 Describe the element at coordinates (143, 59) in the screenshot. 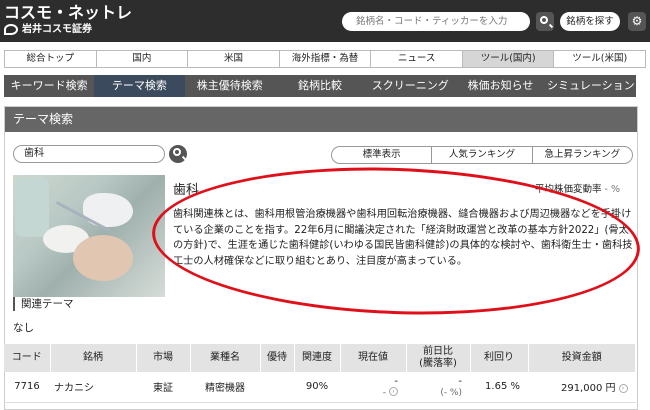

I see `main-nav-tab-1: 国内` at that location.